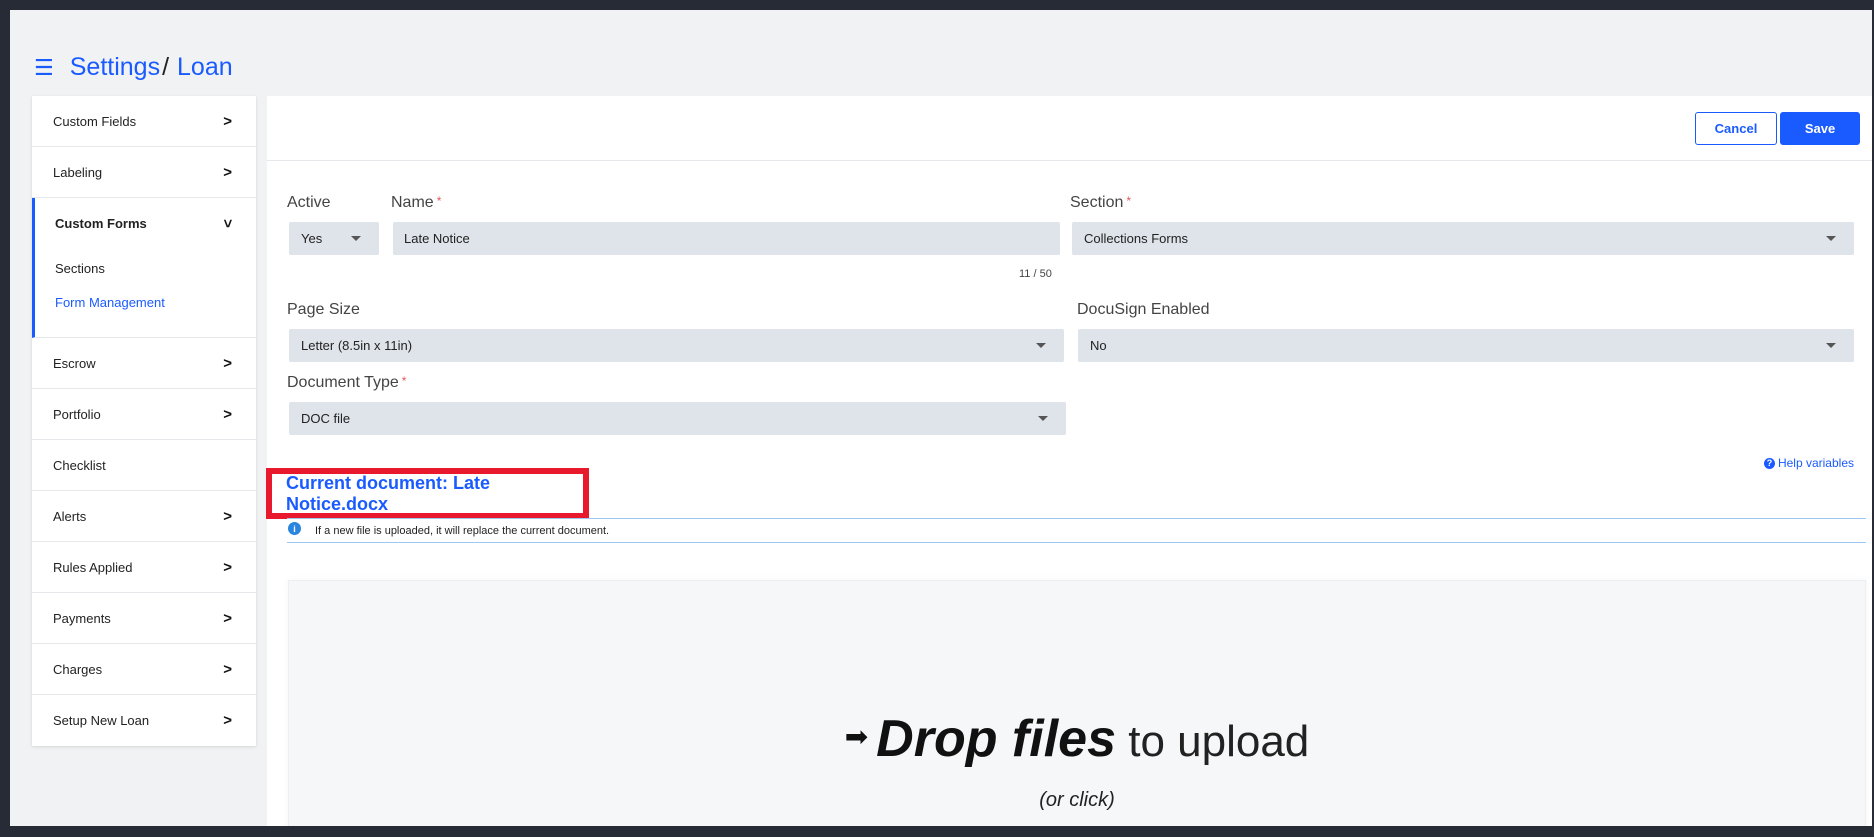  I want to click on breadcrumb-loan: Loan, so click(205, 67).